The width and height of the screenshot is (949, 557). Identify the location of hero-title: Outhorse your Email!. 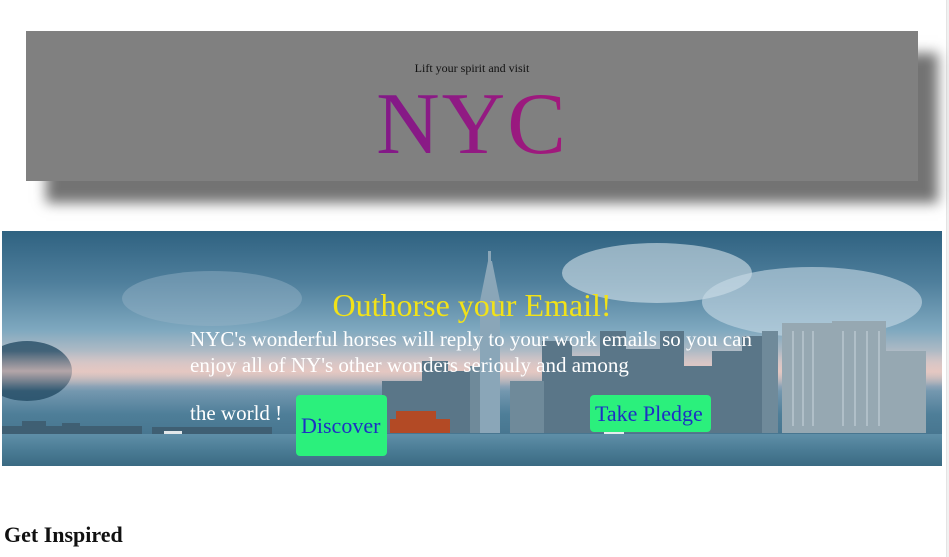
(472, 305).